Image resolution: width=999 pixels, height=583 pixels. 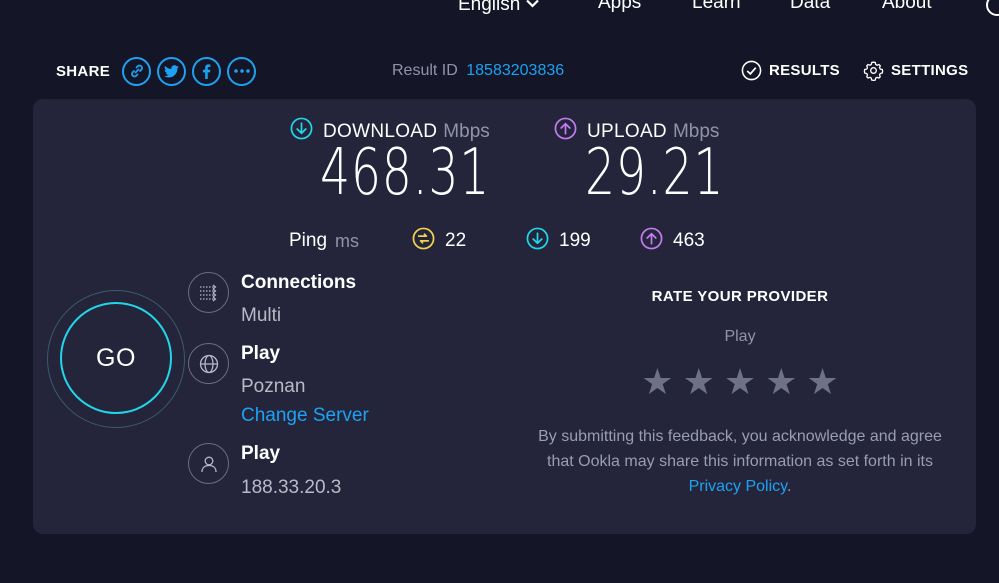 I want to click on more-icon, so click(x=242, y=71).